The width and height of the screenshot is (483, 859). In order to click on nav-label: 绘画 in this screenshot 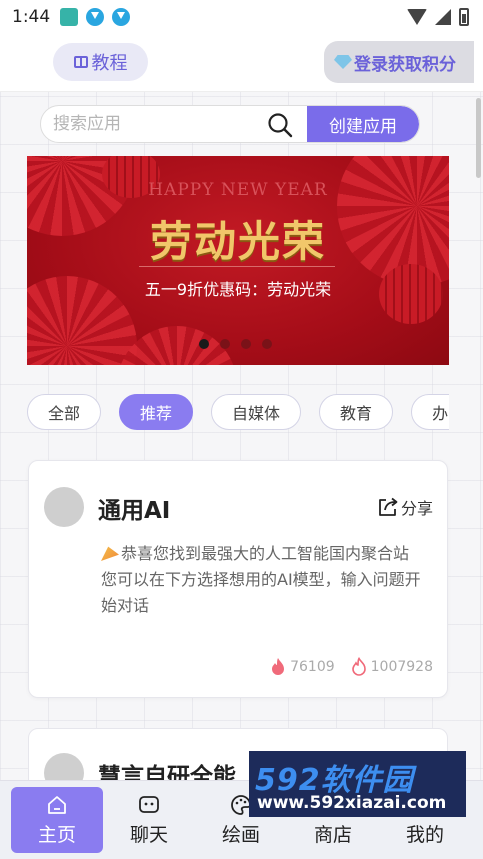, I will do `click(240, 834)`.